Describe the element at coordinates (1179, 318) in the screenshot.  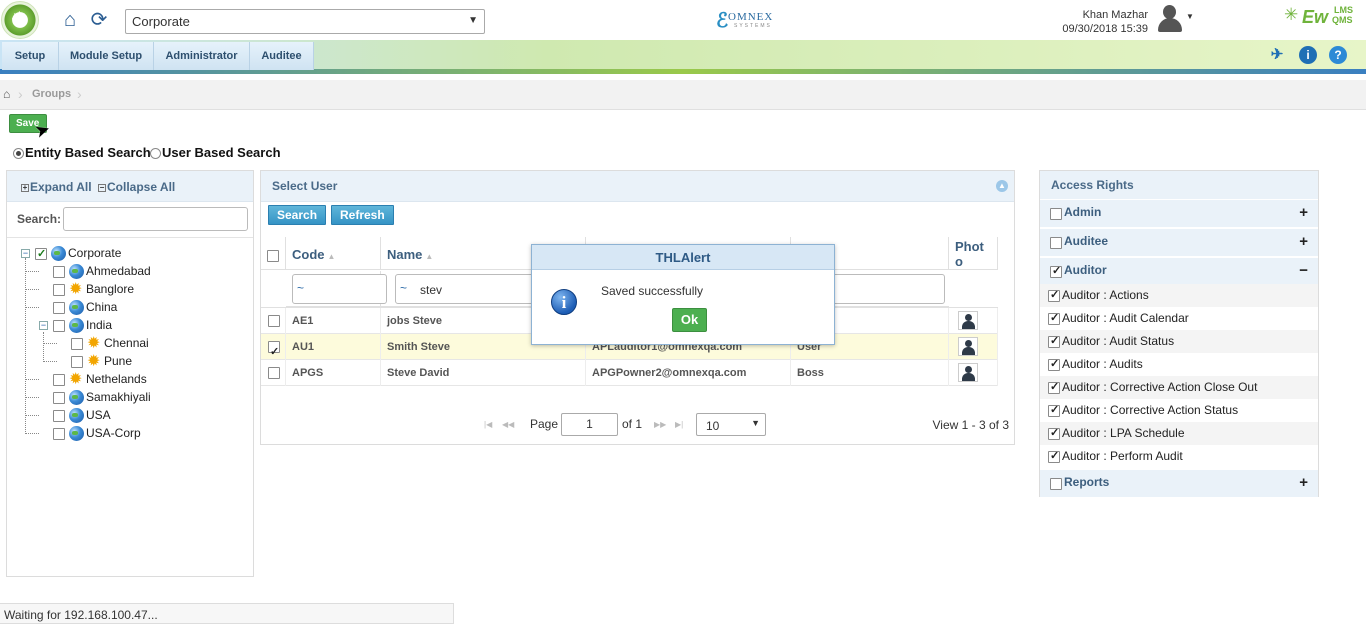
I see `access-item: Auditor : Audit Calendar` at that location.